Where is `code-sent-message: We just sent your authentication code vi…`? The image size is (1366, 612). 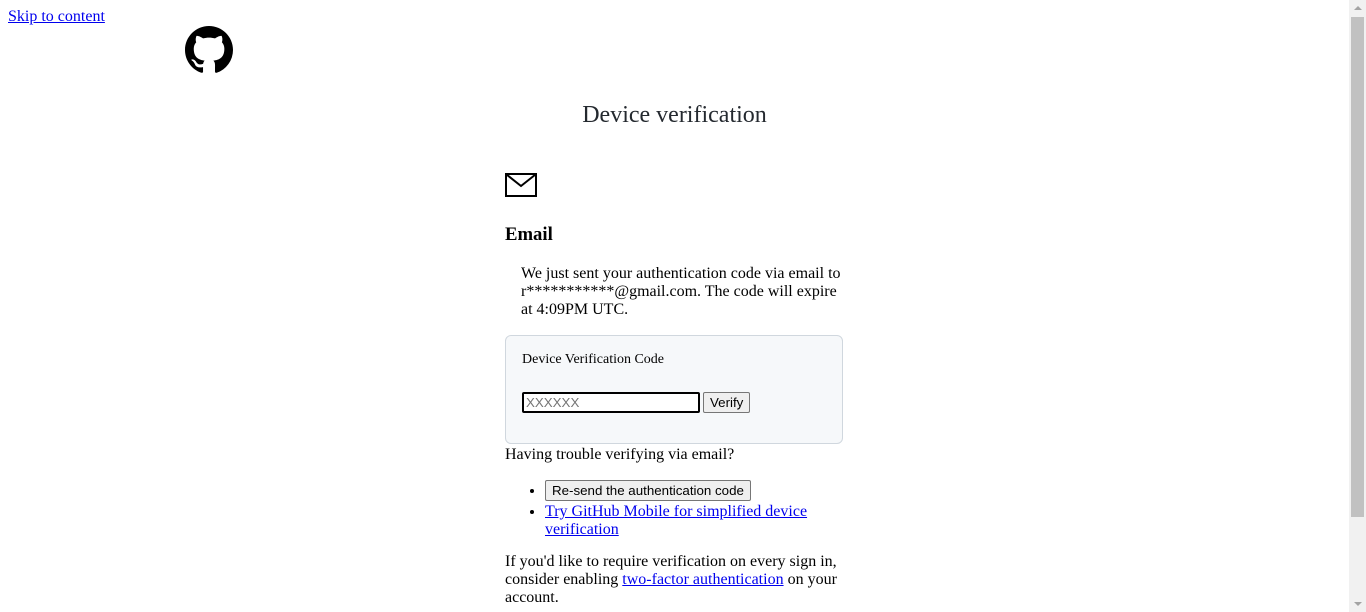
code-sent-message: We just sent your authentication code vi… is located at coordinates (681, 291).